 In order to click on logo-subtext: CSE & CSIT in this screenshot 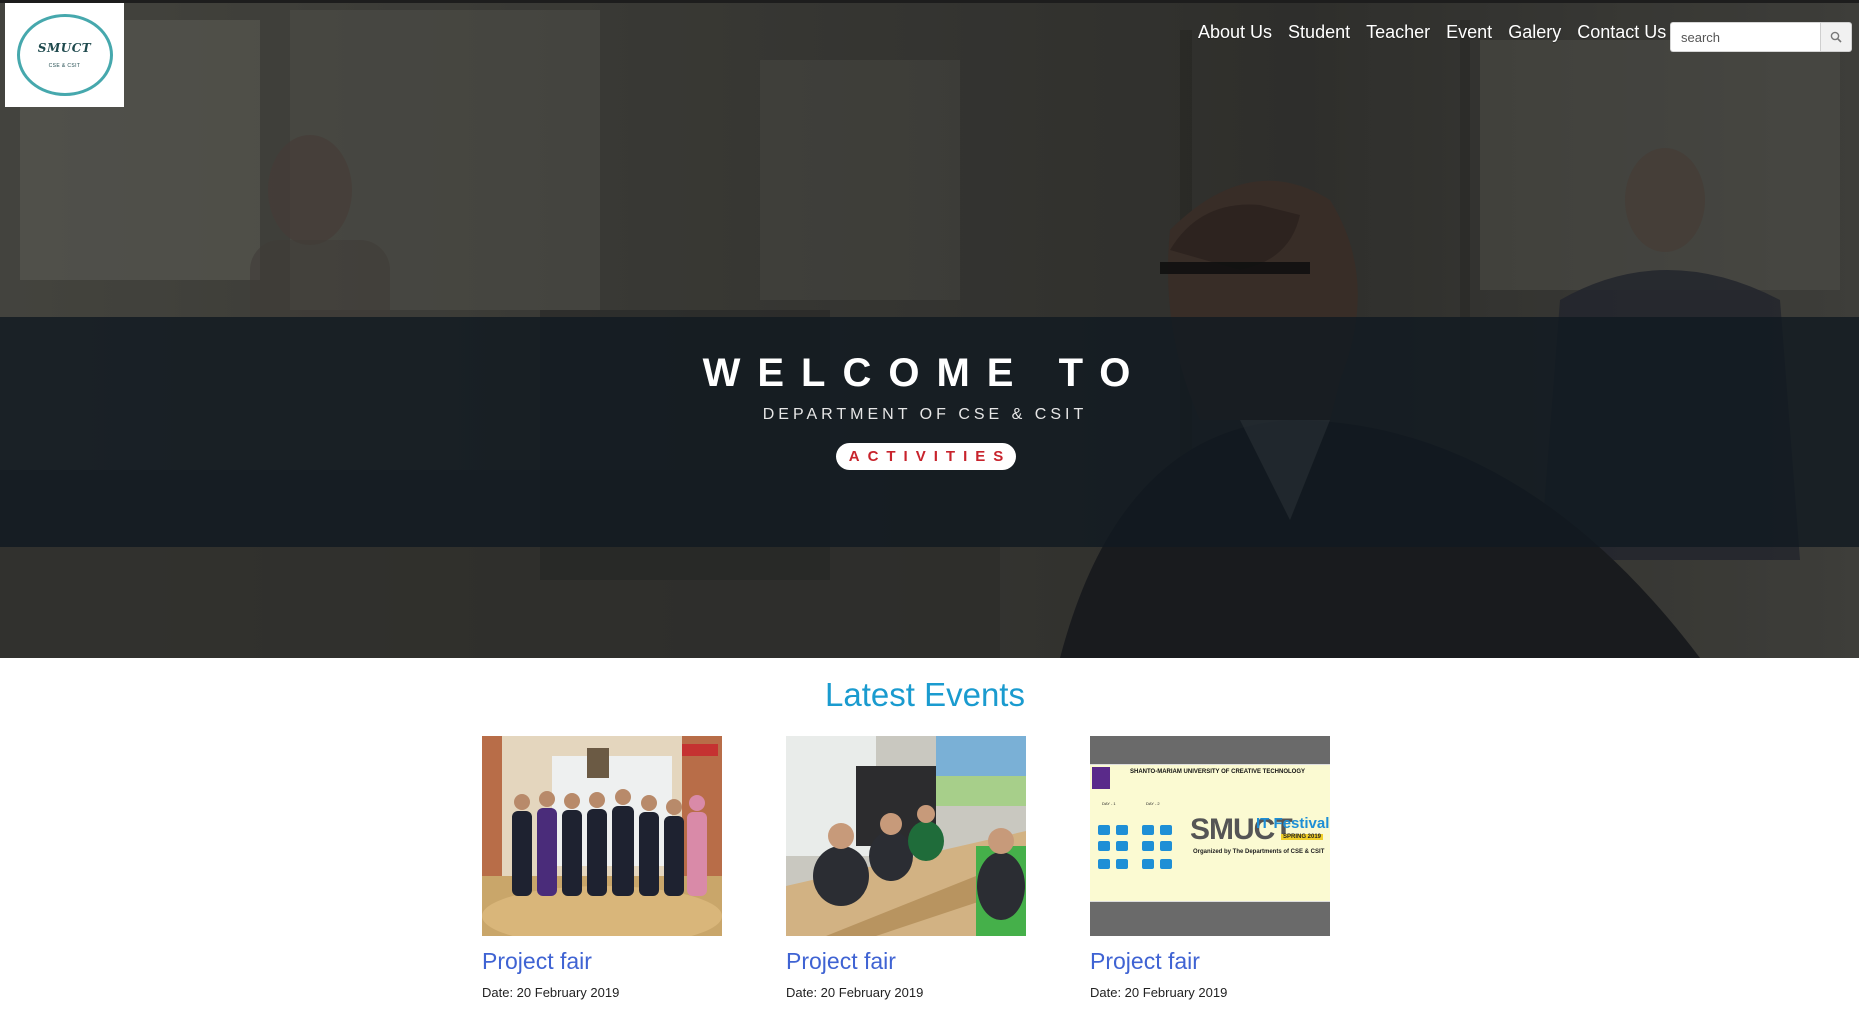, I will do `click(64, 66)`.